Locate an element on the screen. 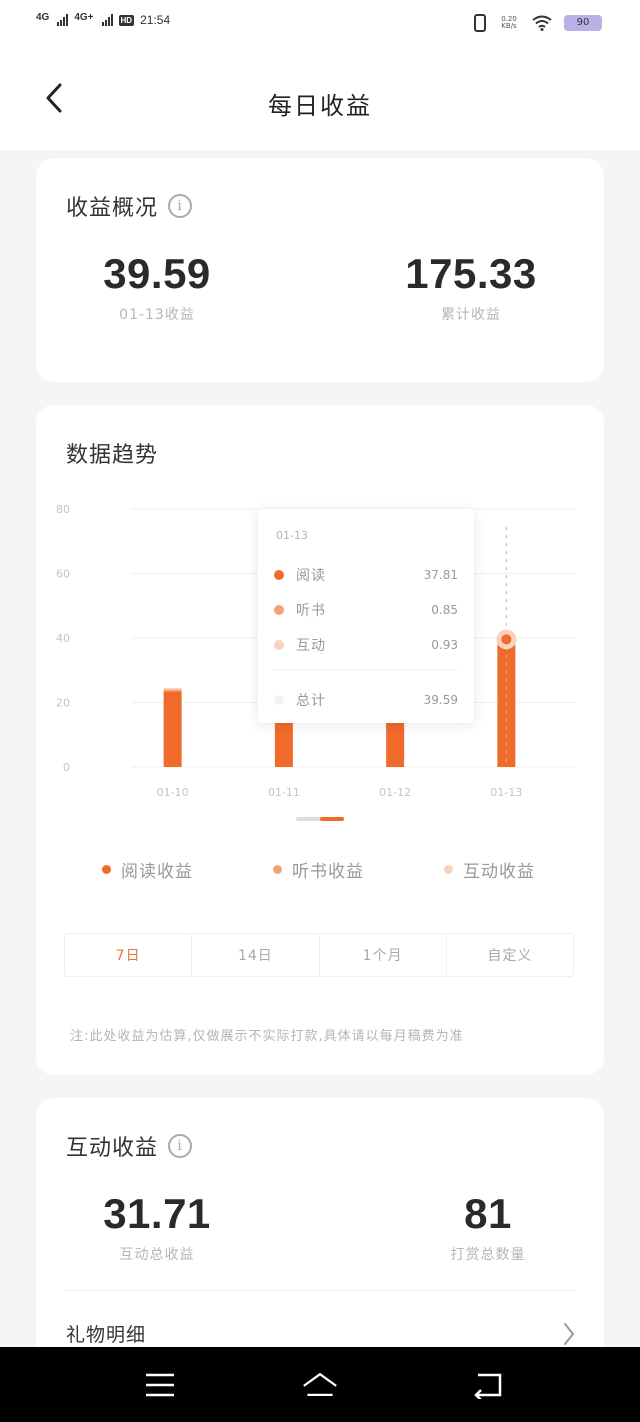 This screenshot has height=1422, width=640. tip-count: 81 打赏总数量 is located at coordinates (488, 1227).